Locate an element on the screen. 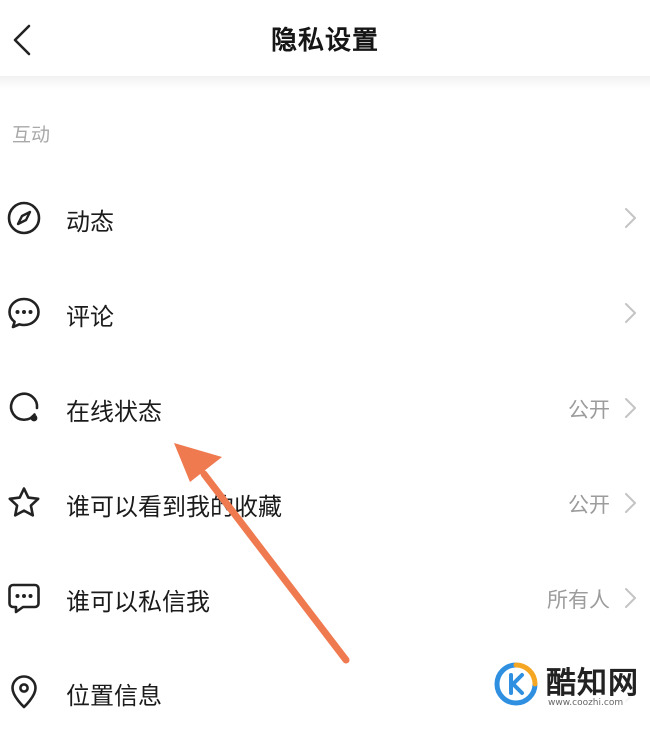 This screenshot has height=738, width=650. location-pin-icon is located at coordinates (24, 692).